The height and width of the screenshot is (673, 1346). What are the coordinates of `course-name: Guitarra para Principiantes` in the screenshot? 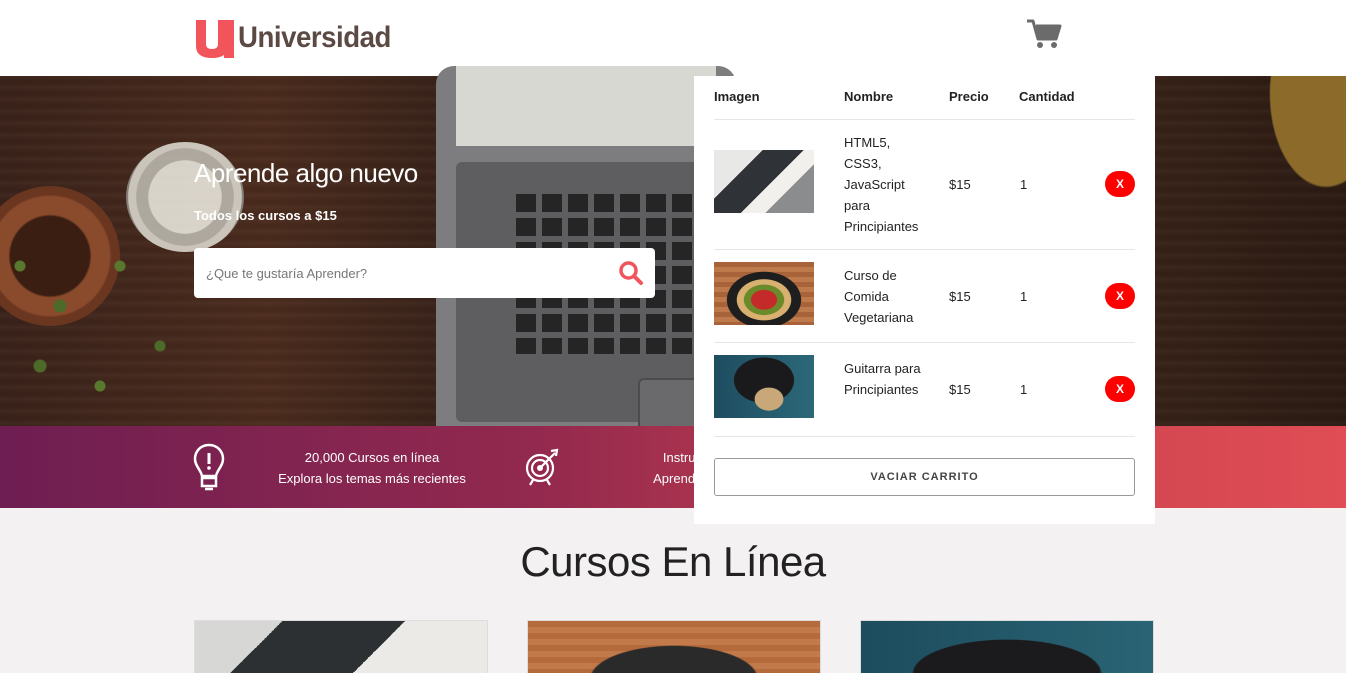 It's located at (882, 379).